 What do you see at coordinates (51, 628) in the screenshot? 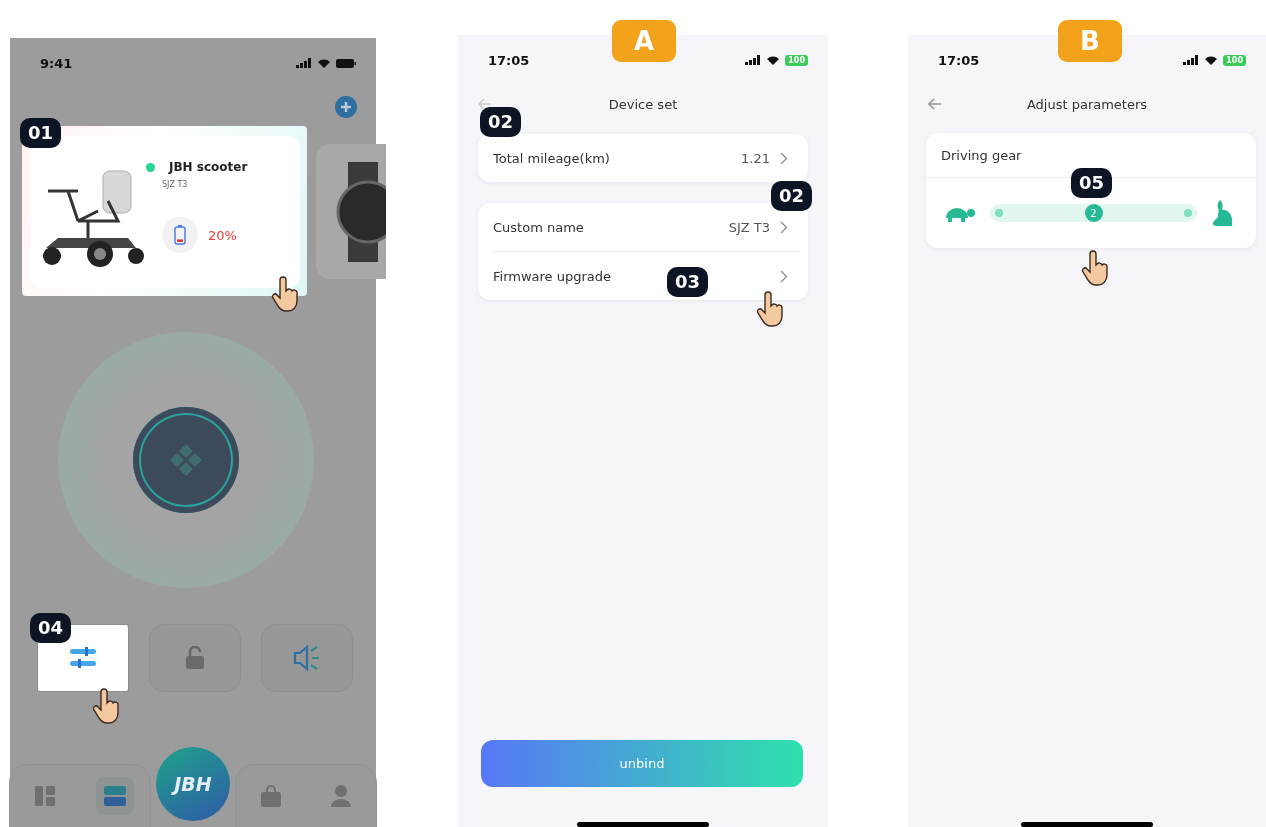
I see `step-callout: 04` at bounding box center [51, 628].